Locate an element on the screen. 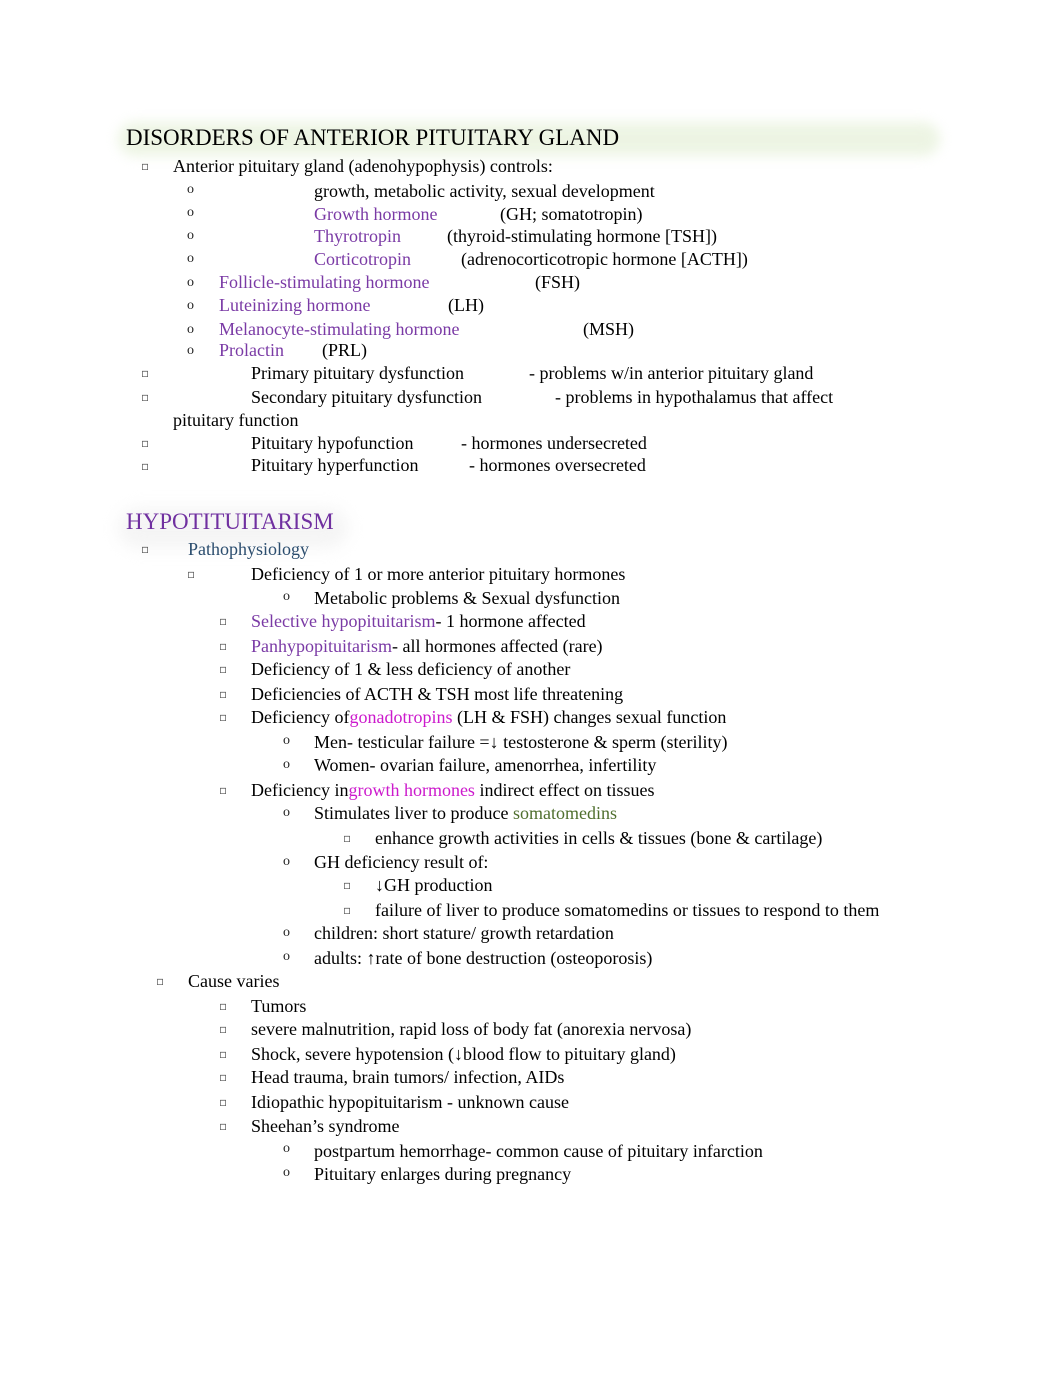  item-desc: - 1 hormone affected is located at coordinates (510, 621).